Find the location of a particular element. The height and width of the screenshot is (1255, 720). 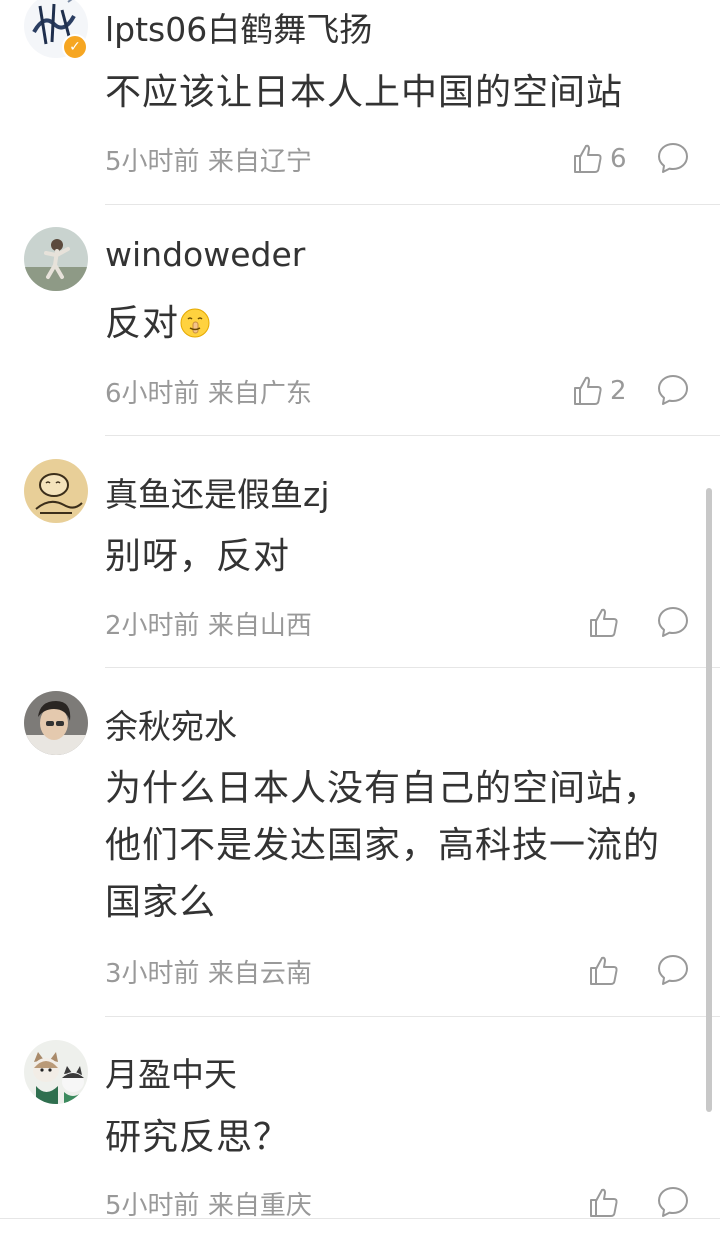

comment-time: 3小时前 is located at coordinates (152, 974).